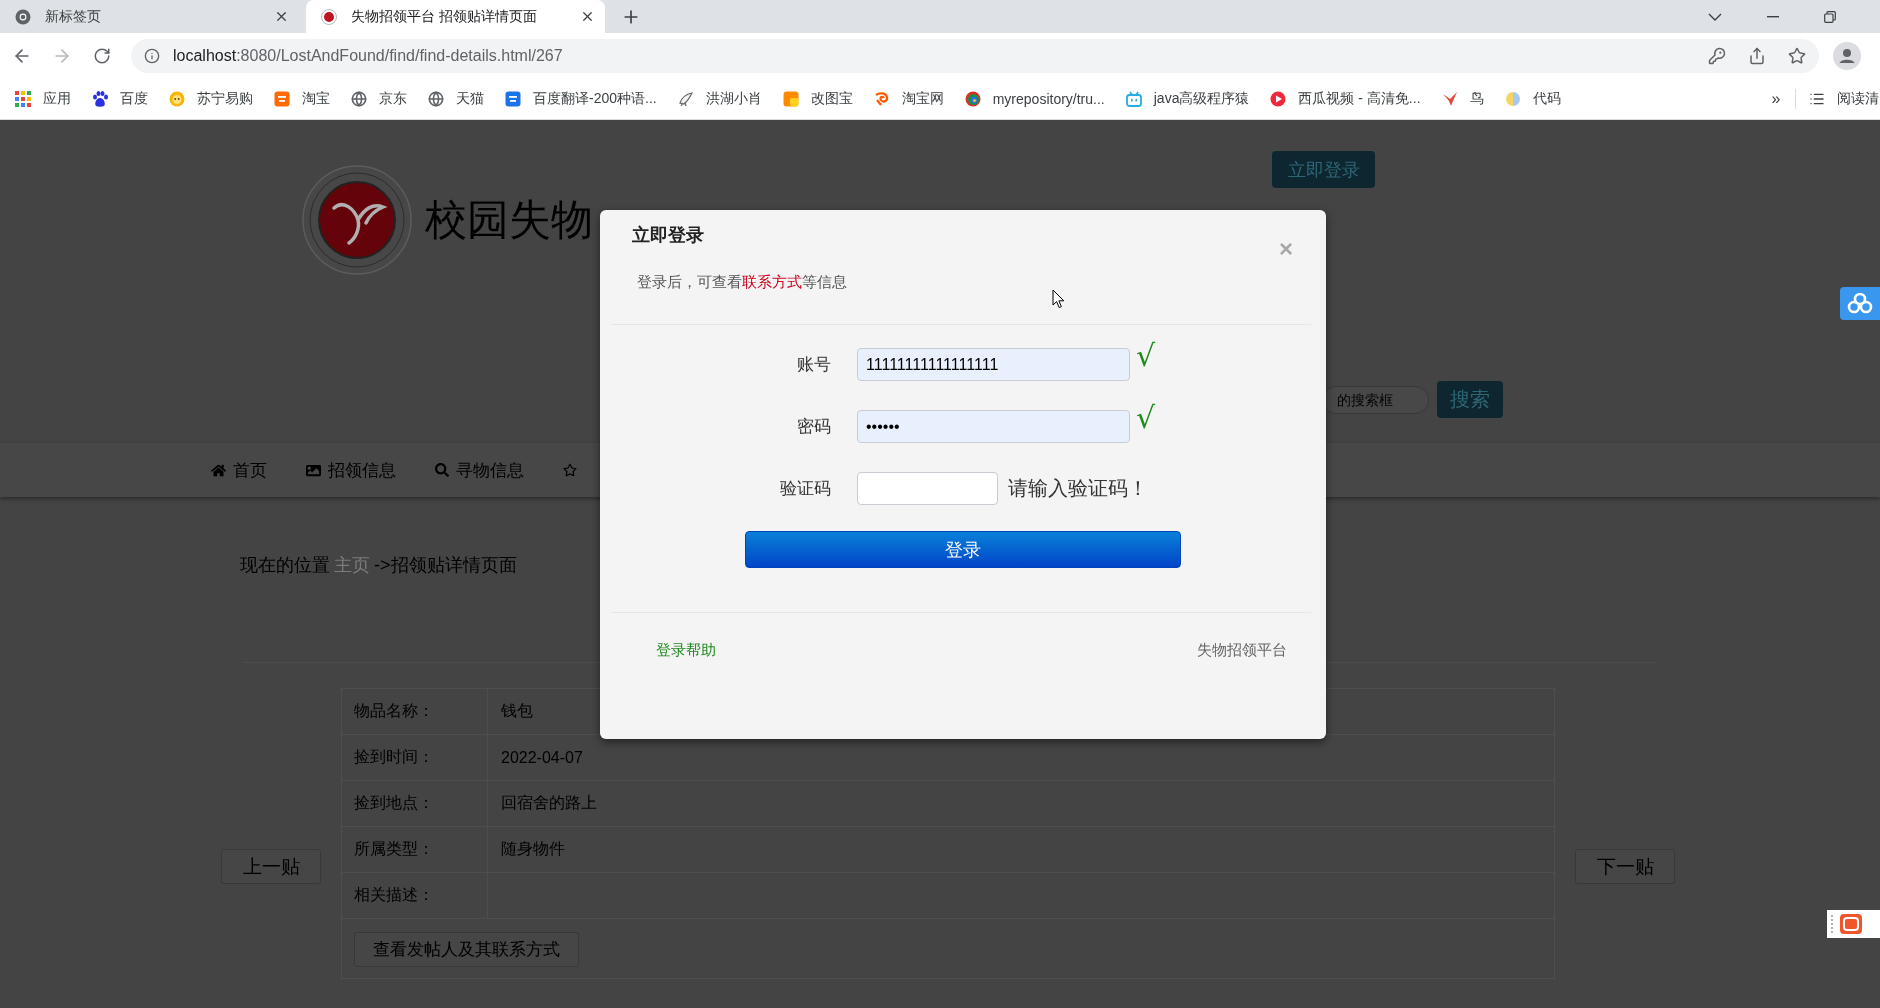 The width and height of the screenshot is (1880, 1008). I want to click on bookmark: 鸟, so click(1462, 98).